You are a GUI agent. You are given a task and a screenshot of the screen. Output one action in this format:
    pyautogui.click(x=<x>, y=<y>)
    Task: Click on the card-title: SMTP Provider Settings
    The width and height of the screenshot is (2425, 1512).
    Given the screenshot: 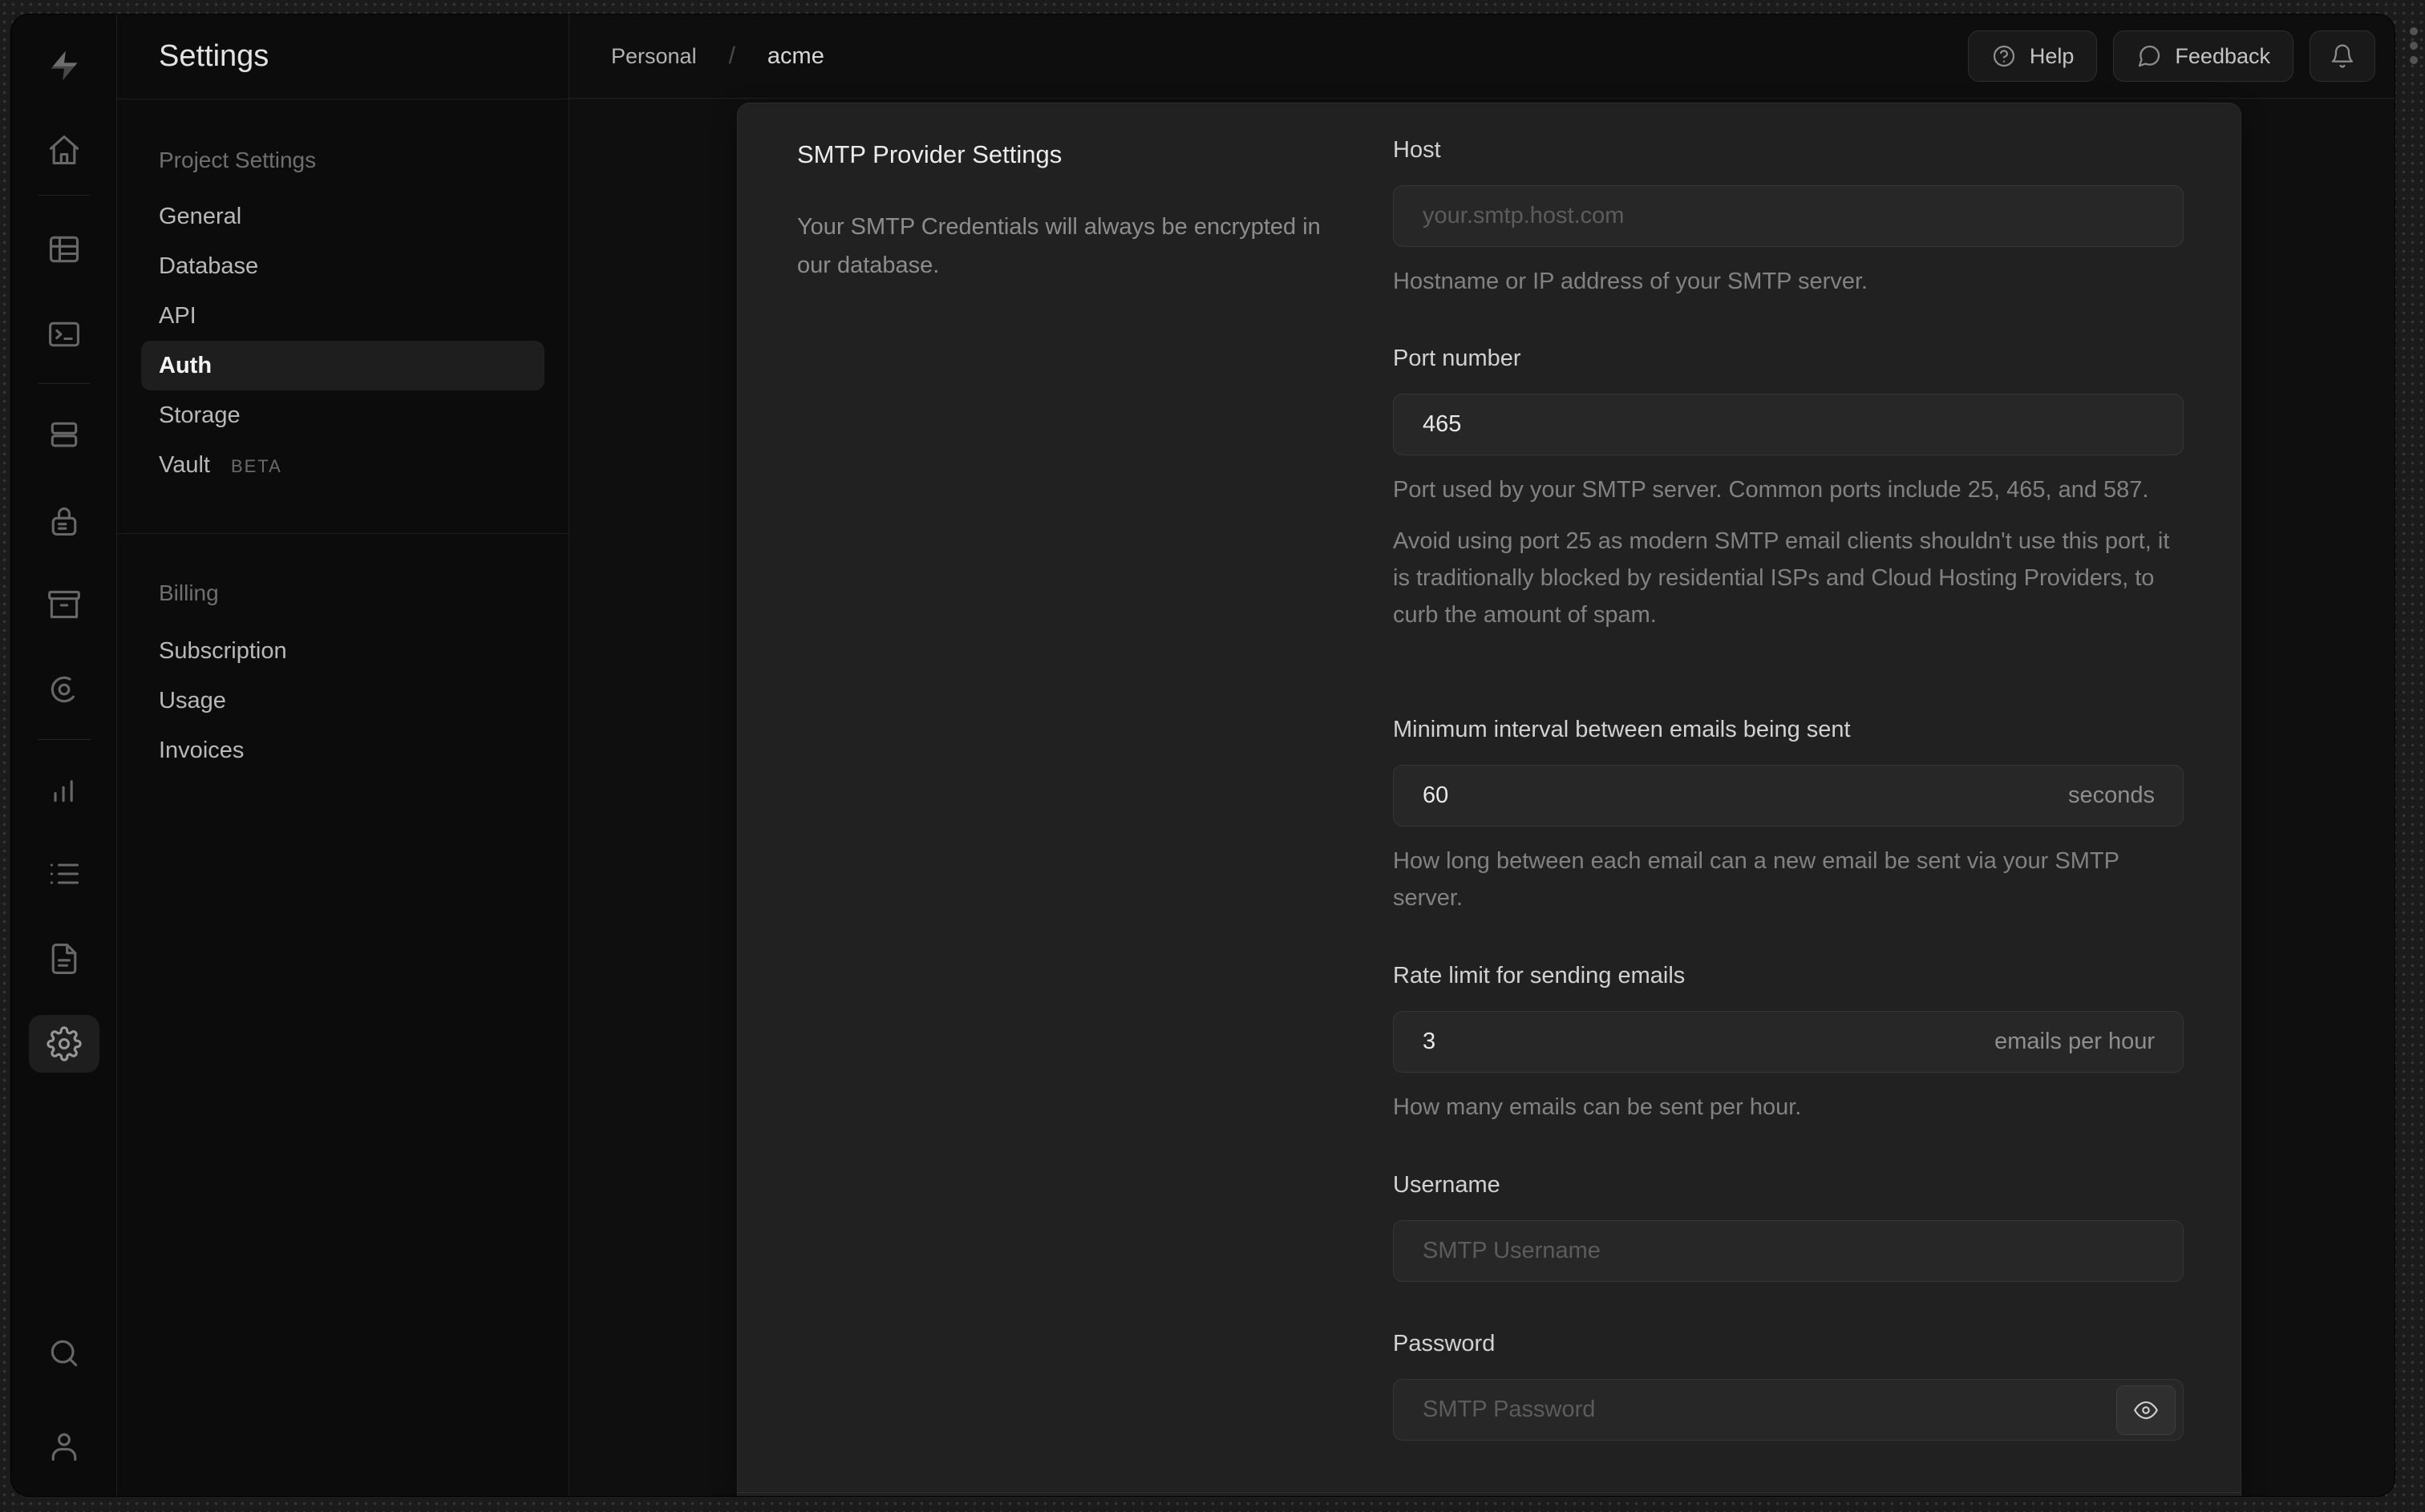 What is the action you would take?
    pyautogui.click(x=930, y=154)
    